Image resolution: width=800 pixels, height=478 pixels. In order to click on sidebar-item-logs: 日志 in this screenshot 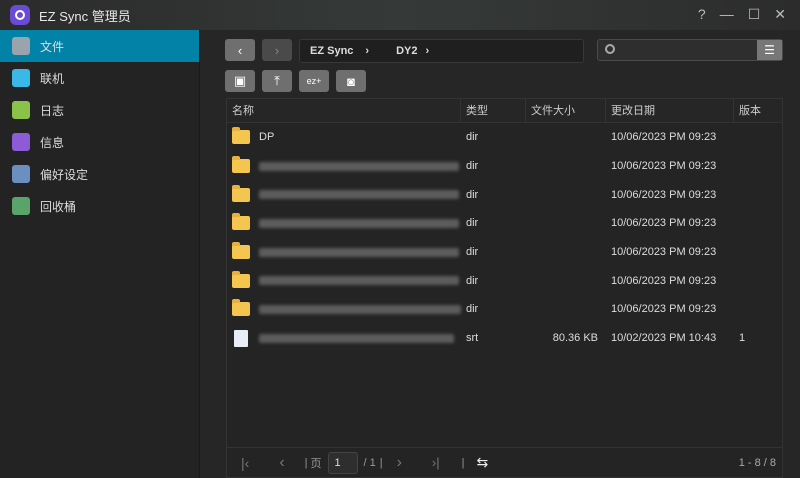, I will do `click(99, 110)`.